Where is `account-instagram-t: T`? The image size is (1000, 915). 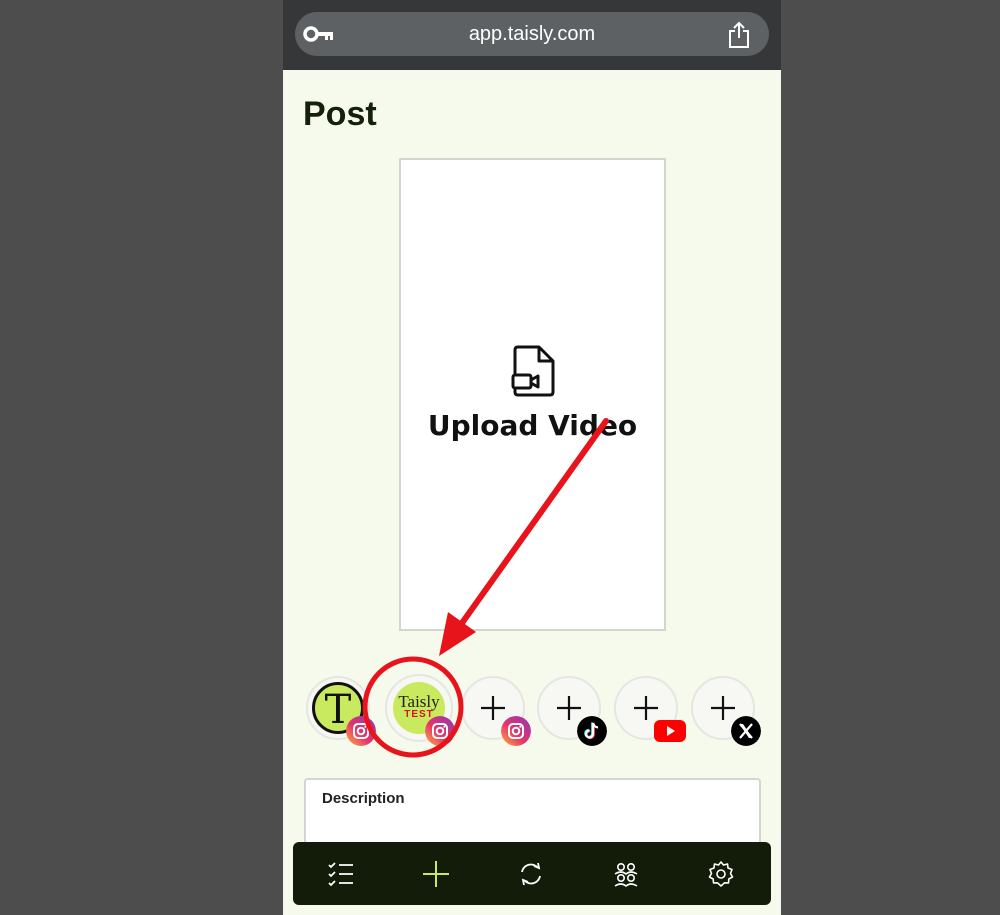
account-instagram-t: T is located at coordinates (341, 711).